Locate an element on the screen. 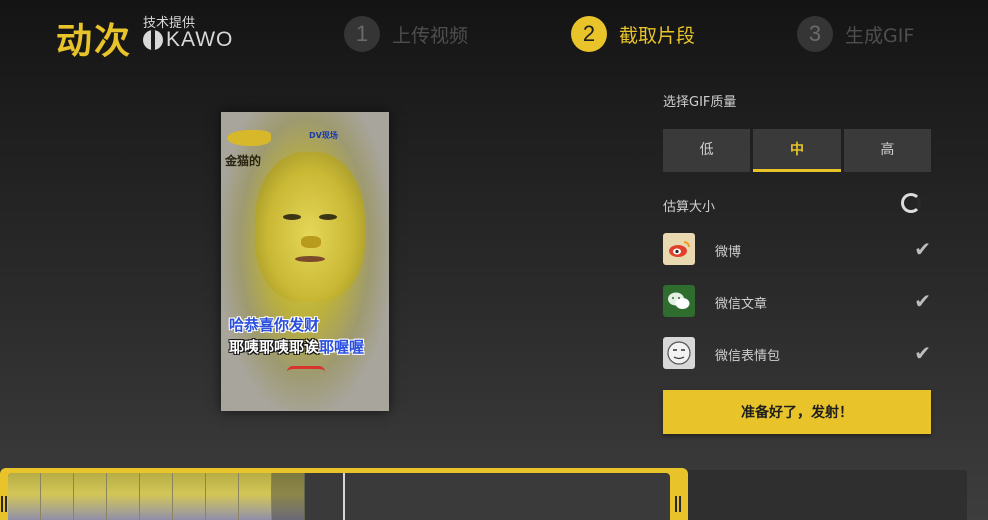  frame-thumbnails is located at coordinates (156, 496).